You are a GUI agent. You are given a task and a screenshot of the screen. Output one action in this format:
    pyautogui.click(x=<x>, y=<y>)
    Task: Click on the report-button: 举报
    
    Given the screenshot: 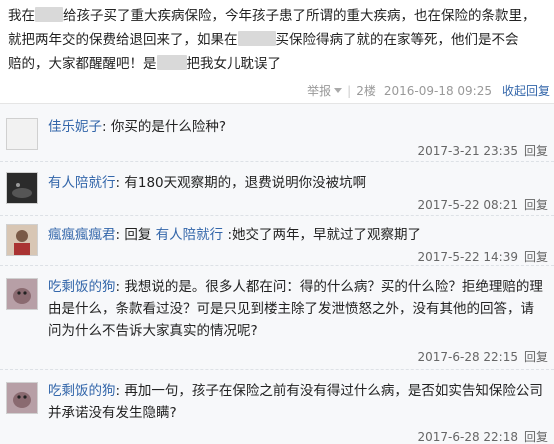 What is the action you would take?
    pyautogui.click(x=325, y=90)
    